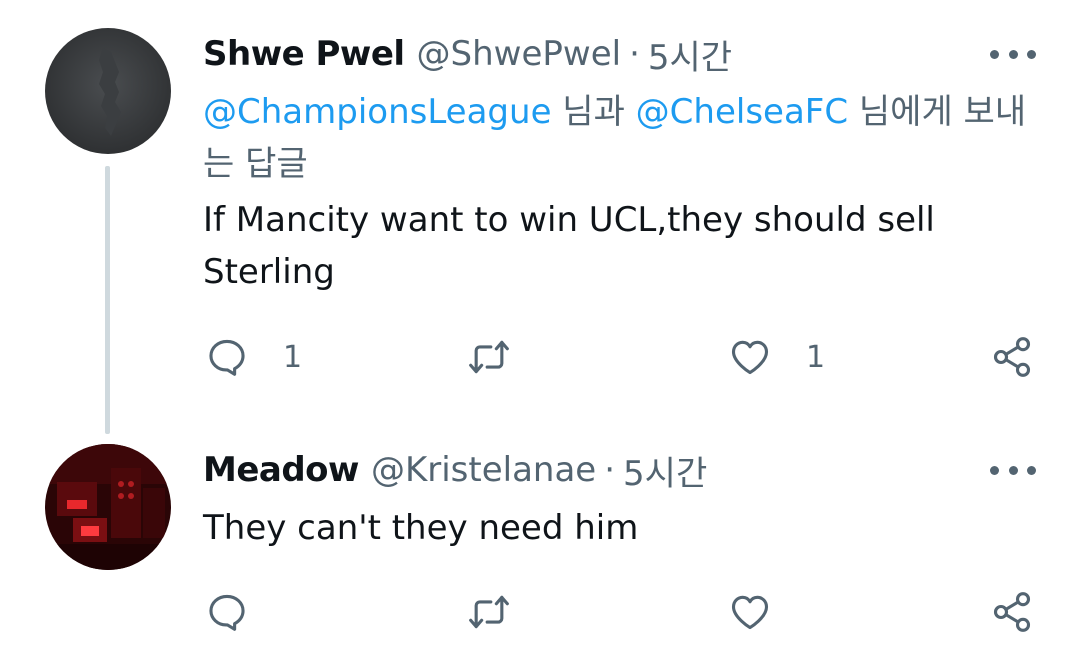 This screenshot has height=660, width=1066. I want to click on avatar-shwe-pwel, so click(108, 91).